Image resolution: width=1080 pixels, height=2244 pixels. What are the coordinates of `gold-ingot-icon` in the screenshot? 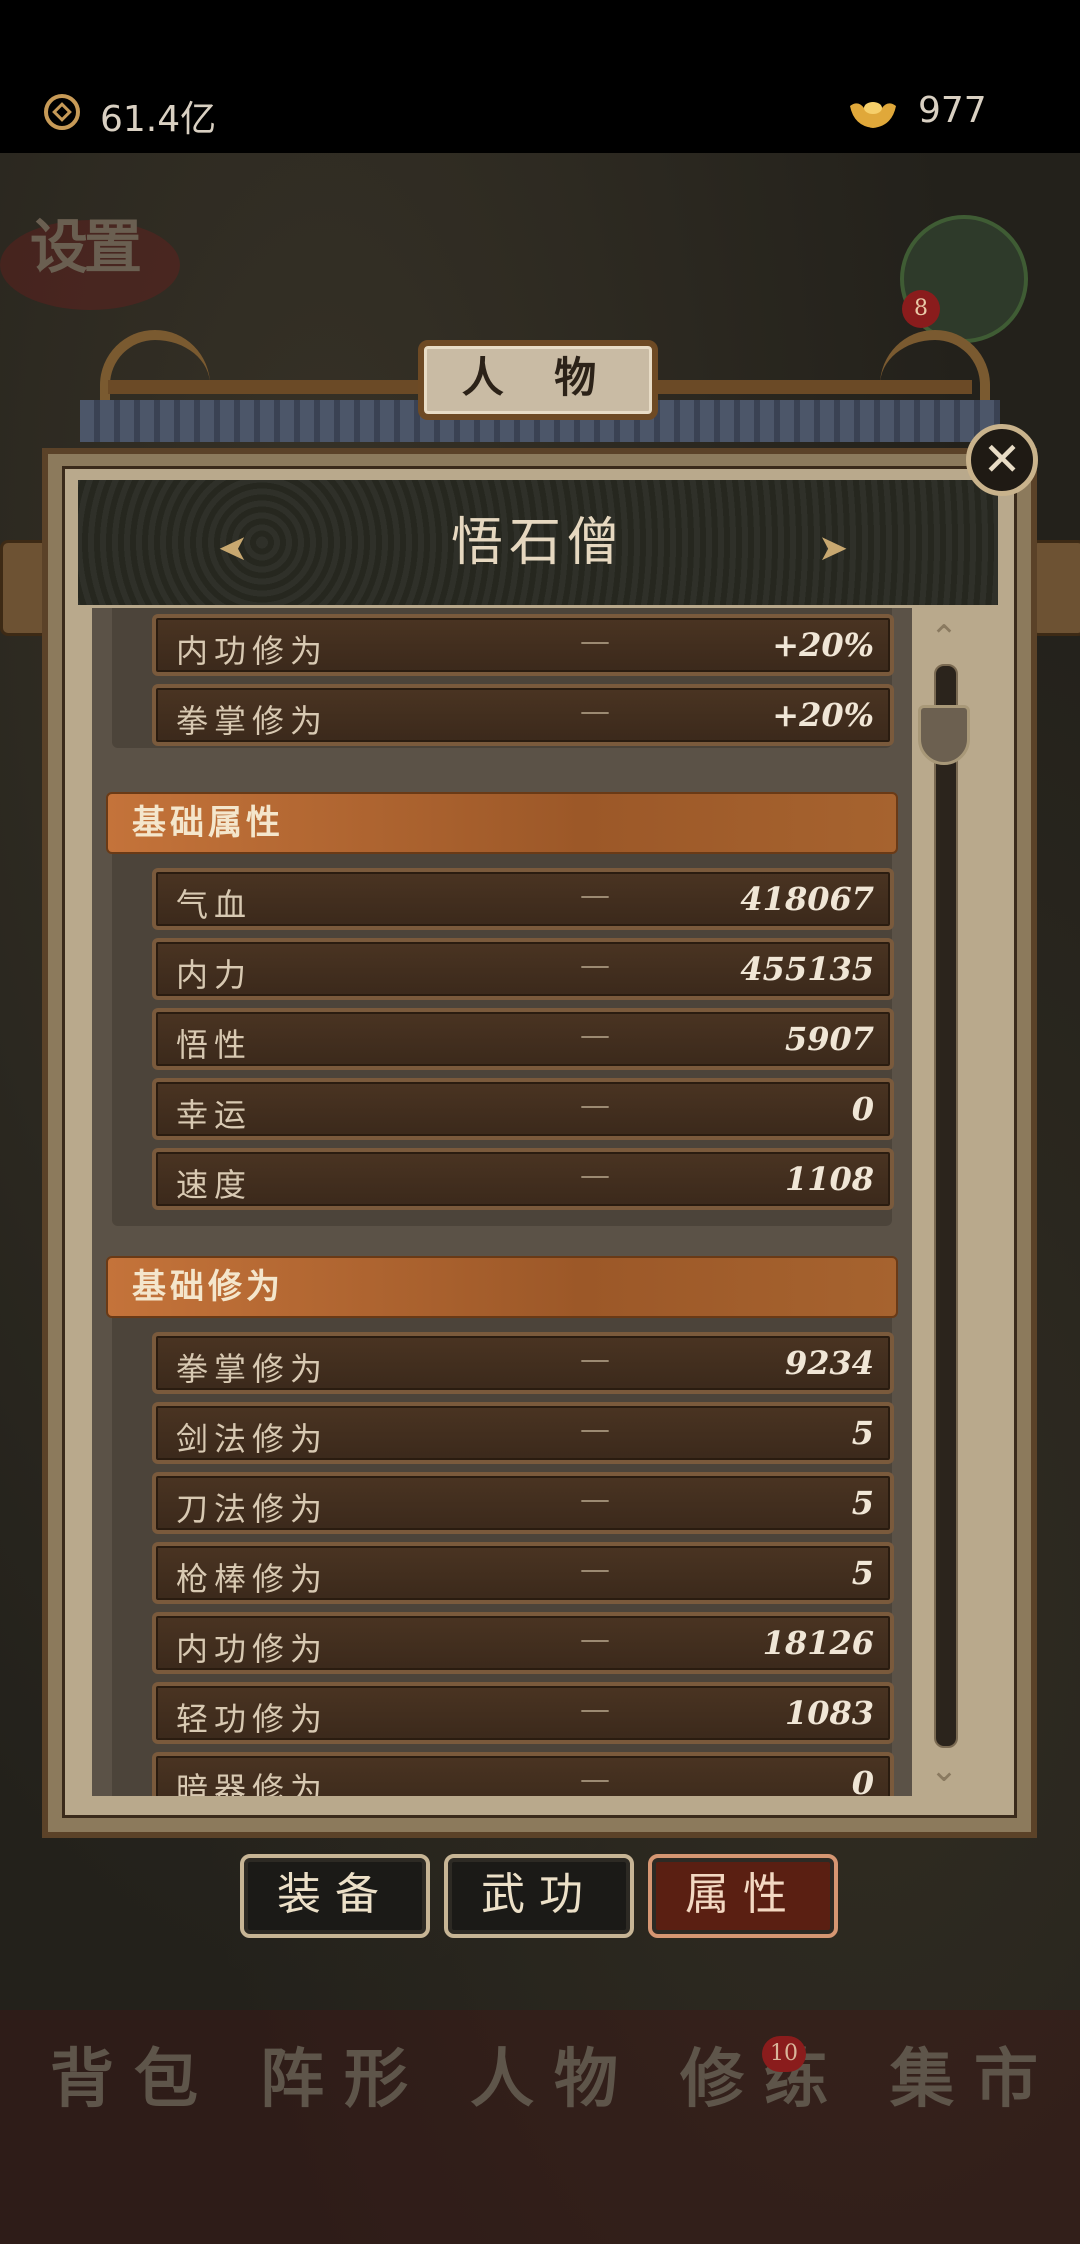 It's located at (873, 115).